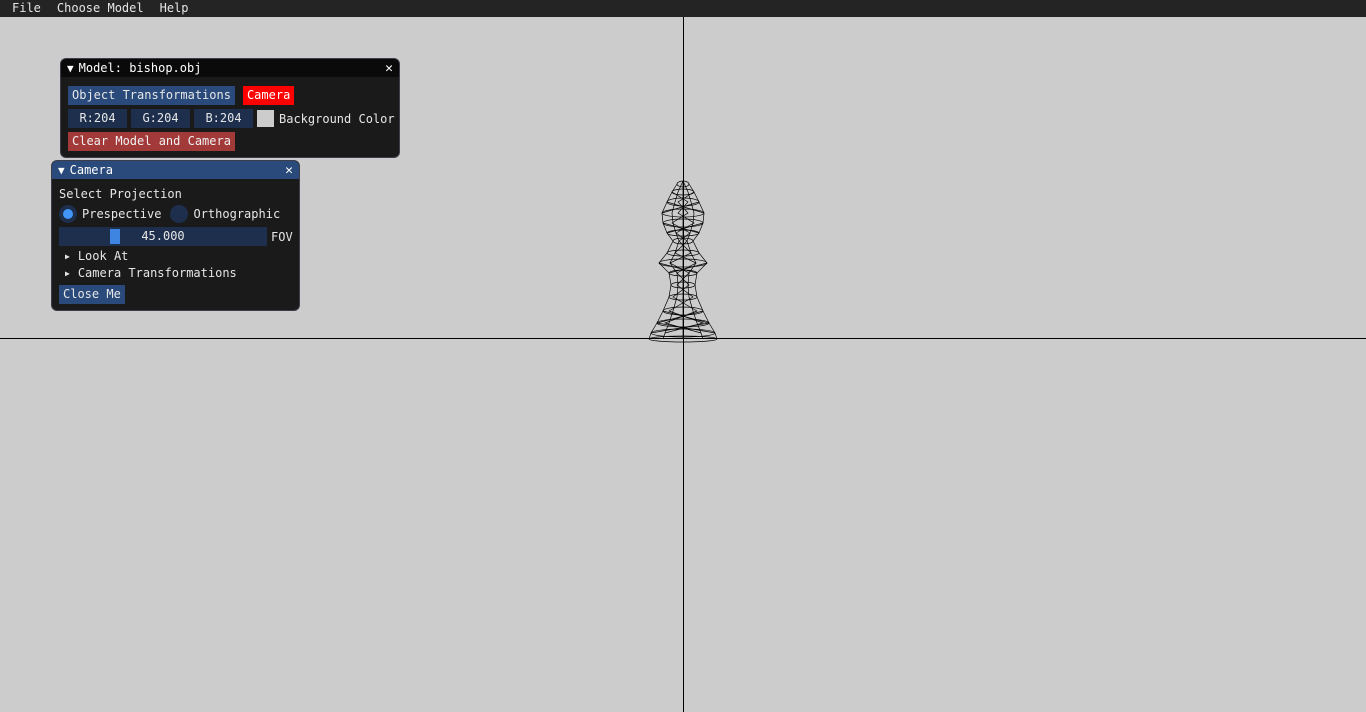 The height and width of the screenshot is (712, 1366). I want to click on camera-window-title: Camera, so click(91, 170).